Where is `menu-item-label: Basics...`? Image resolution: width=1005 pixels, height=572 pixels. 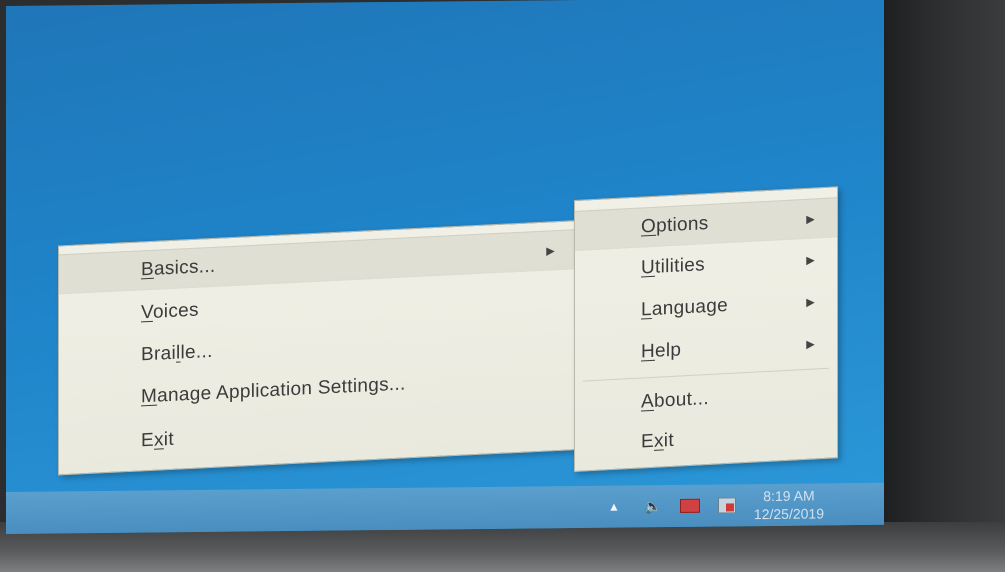
menu-item-label: Basics... is located at coordinates (178, 268).